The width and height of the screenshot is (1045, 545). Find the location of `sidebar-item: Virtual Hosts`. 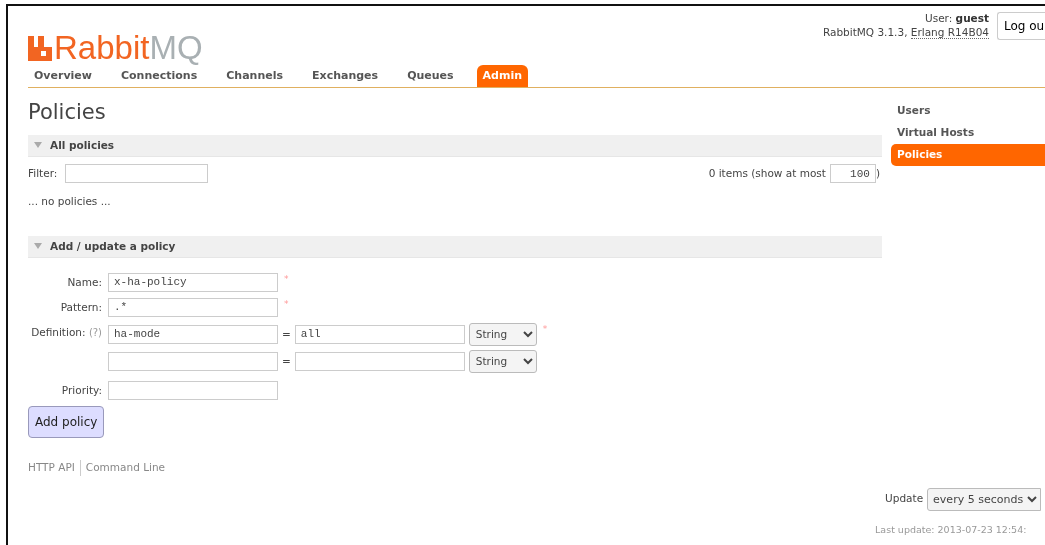

sidebar-item: Virtual Hosts is located at coordinates (968, 133).